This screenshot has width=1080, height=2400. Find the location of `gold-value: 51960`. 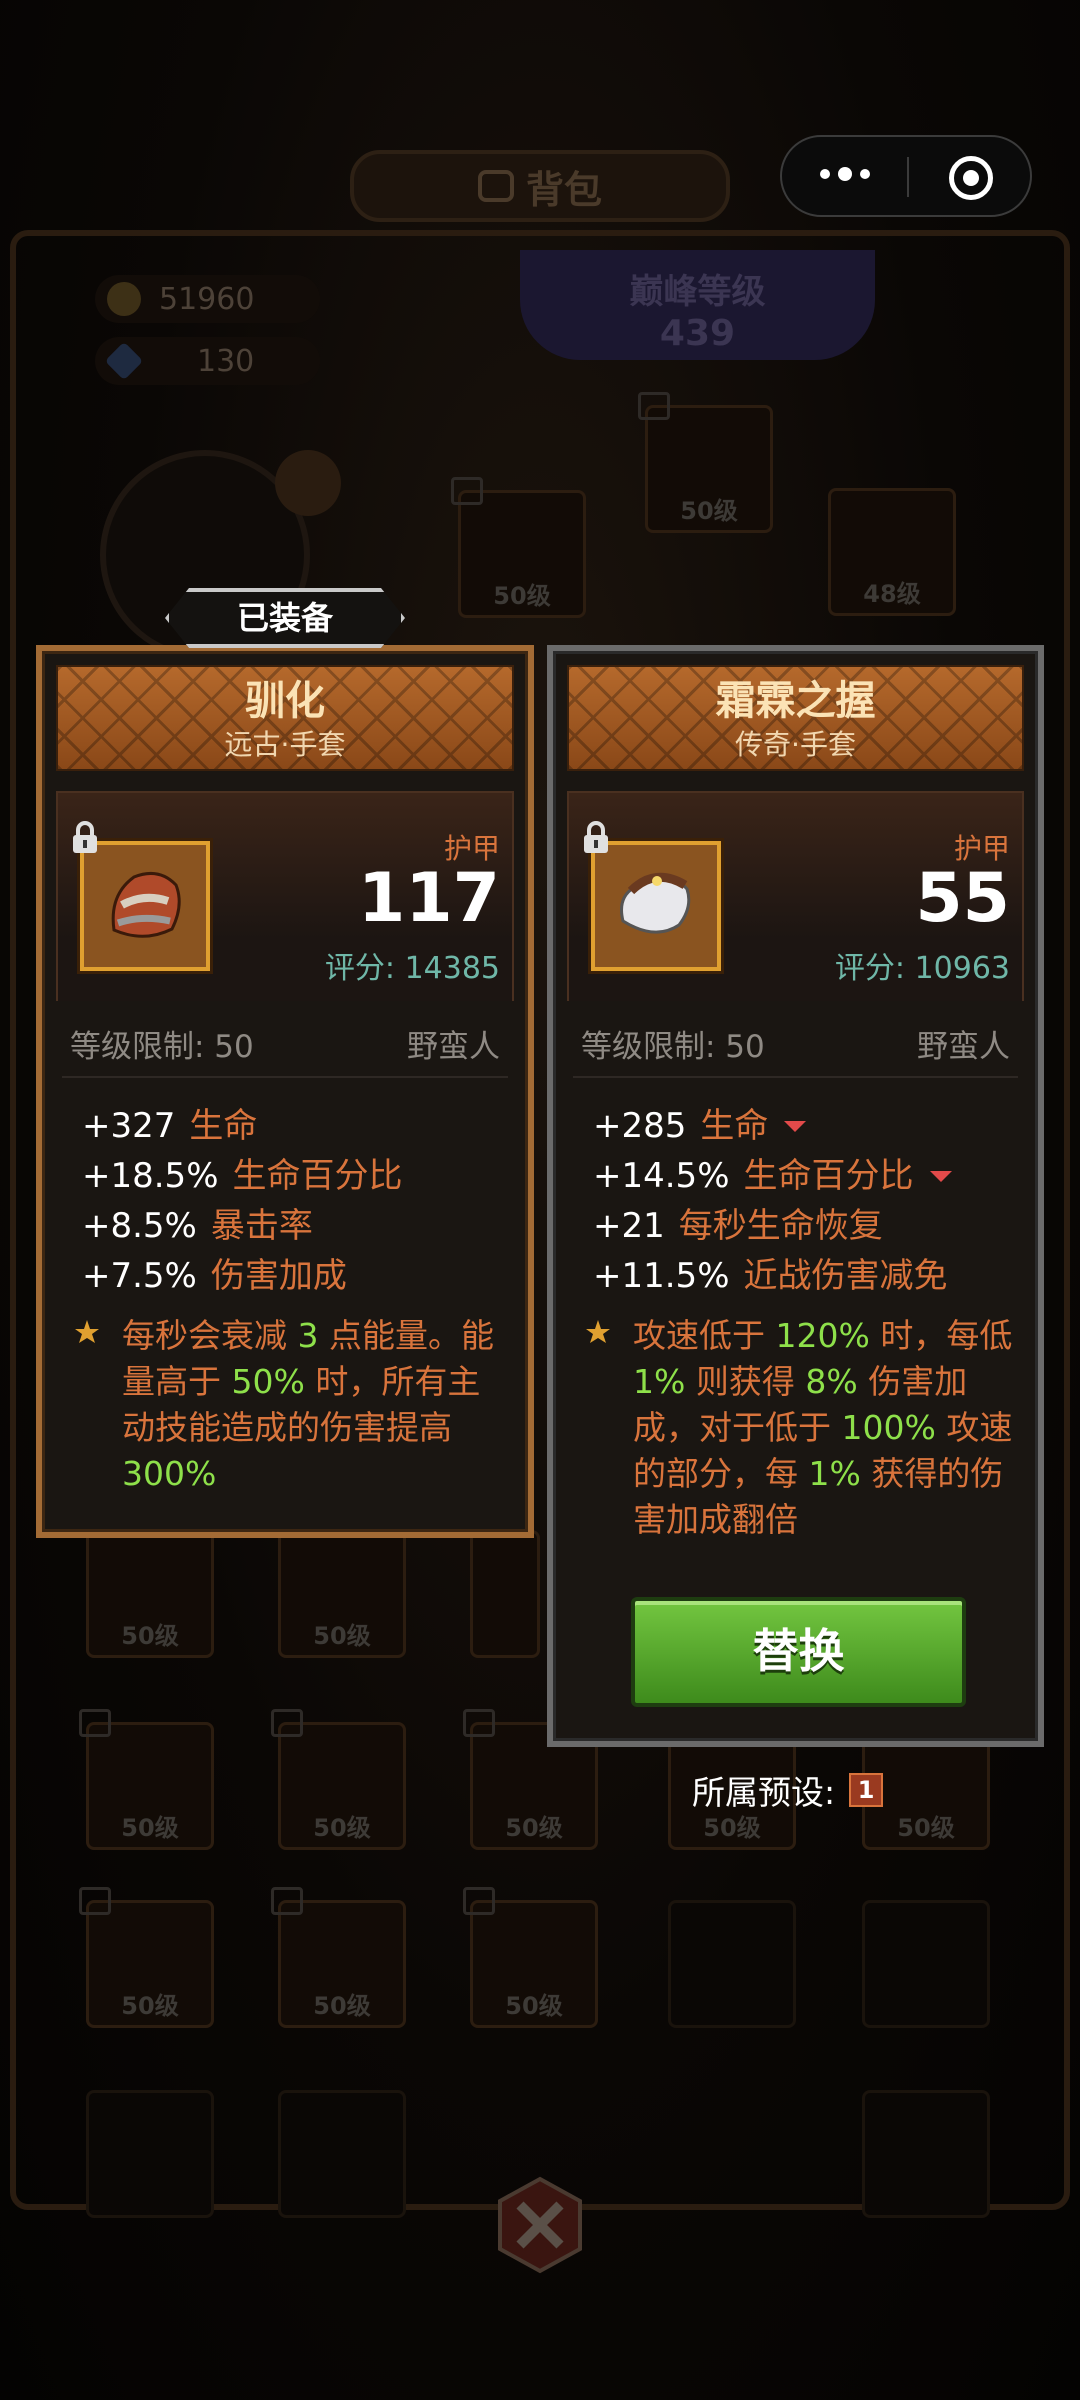

gold-value: 51960 is located at coordinates (207, 299).